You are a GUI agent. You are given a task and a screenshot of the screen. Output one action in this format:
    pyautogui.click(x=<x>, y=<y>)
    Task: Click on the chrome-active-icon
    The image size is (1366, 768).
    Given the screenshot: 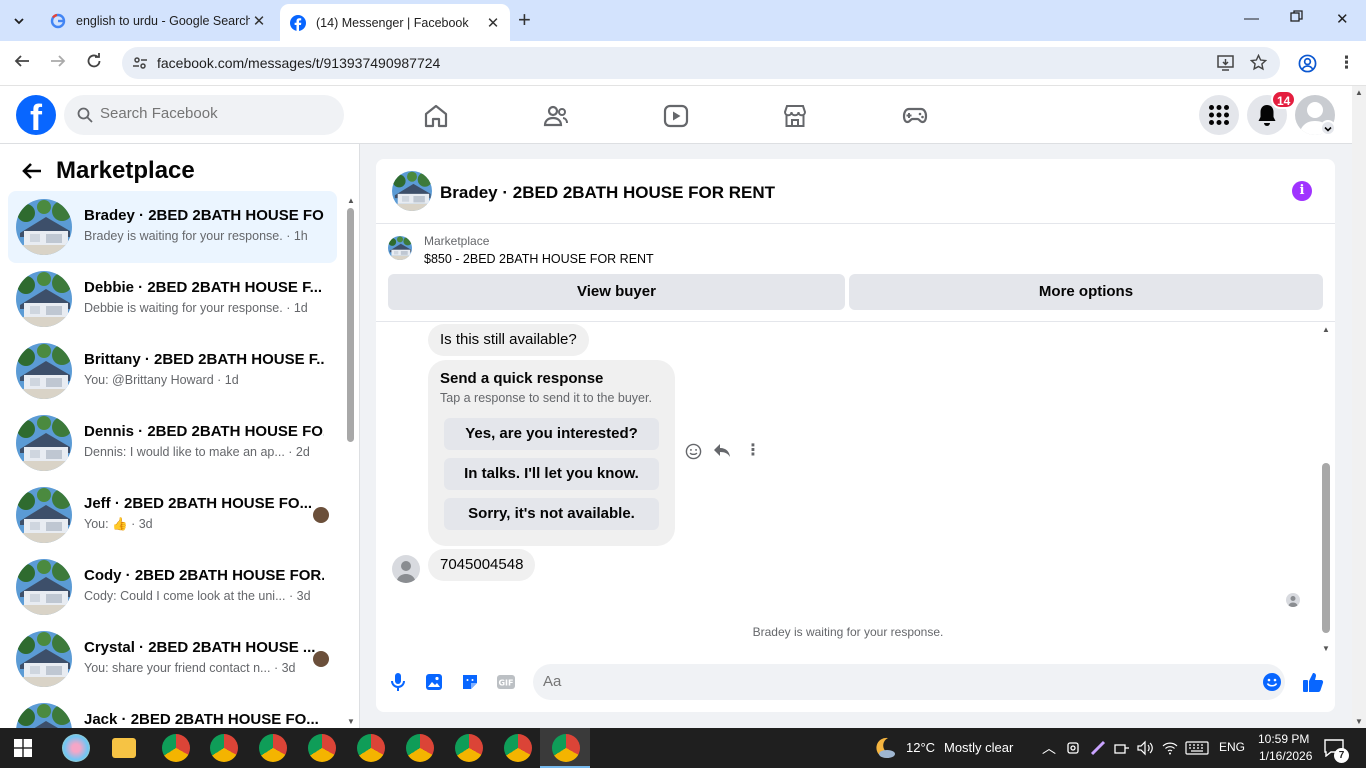 What is the action you would take?
    pyautogui.click(x=566, y=748)
    